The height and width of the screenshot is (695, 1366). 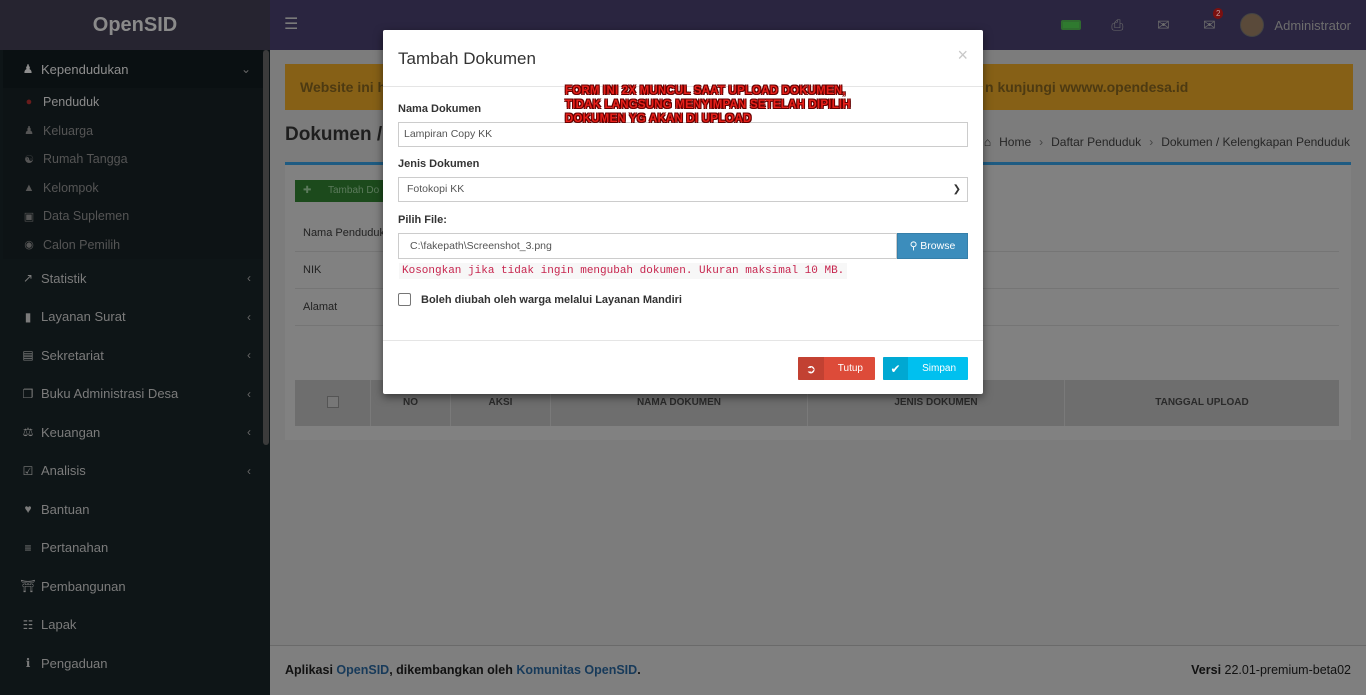 What do you see at coordinates (83, 317) in the screenshot?
I see `sidebar-item-label: Layanan Surat` at bounding box center [83, 317].